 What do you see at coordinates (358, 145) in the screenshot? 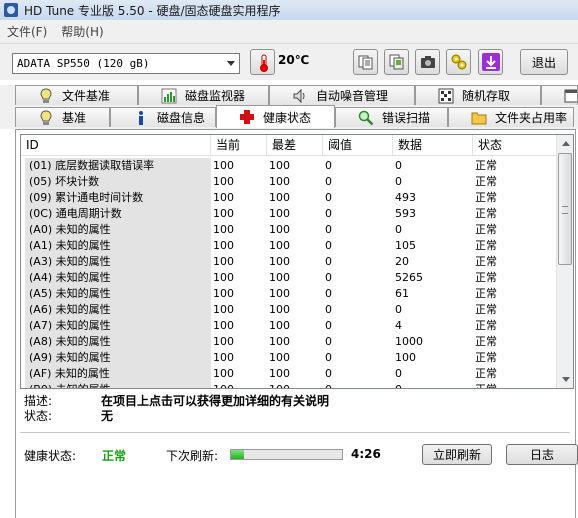
I see `column-header-threshold: 阈值` at bounding box center [358, 145].